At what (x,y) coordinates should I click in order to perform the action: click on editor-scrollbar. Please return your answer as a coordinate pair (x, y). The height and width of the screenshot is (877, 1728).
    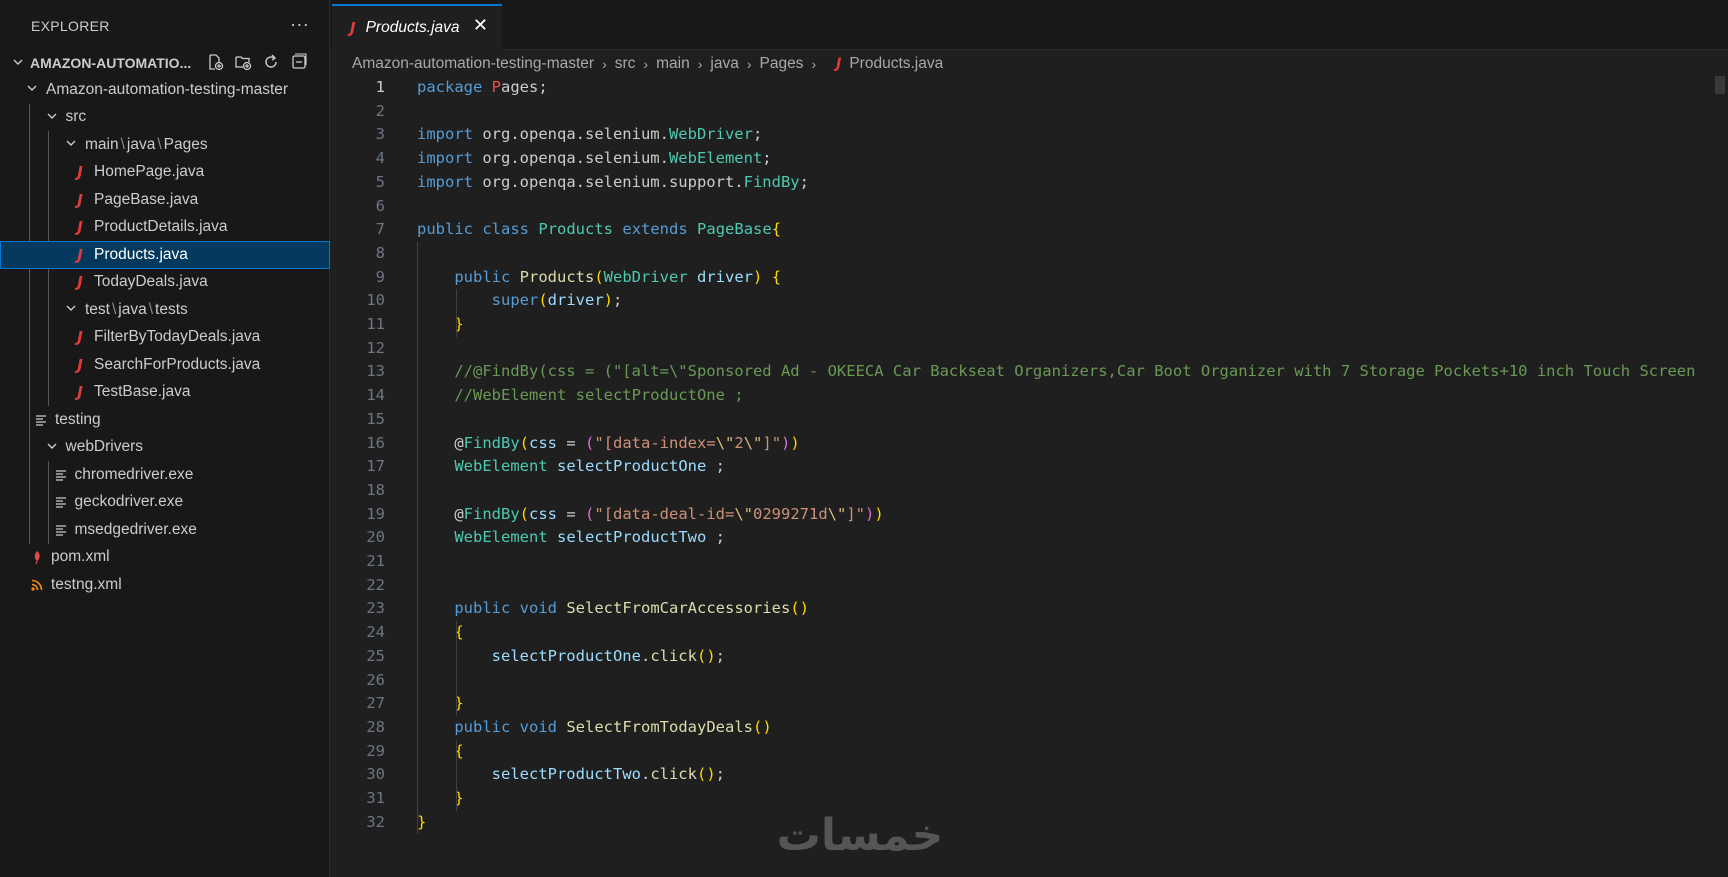
    Looking at the image, I should click on (1721, 476).